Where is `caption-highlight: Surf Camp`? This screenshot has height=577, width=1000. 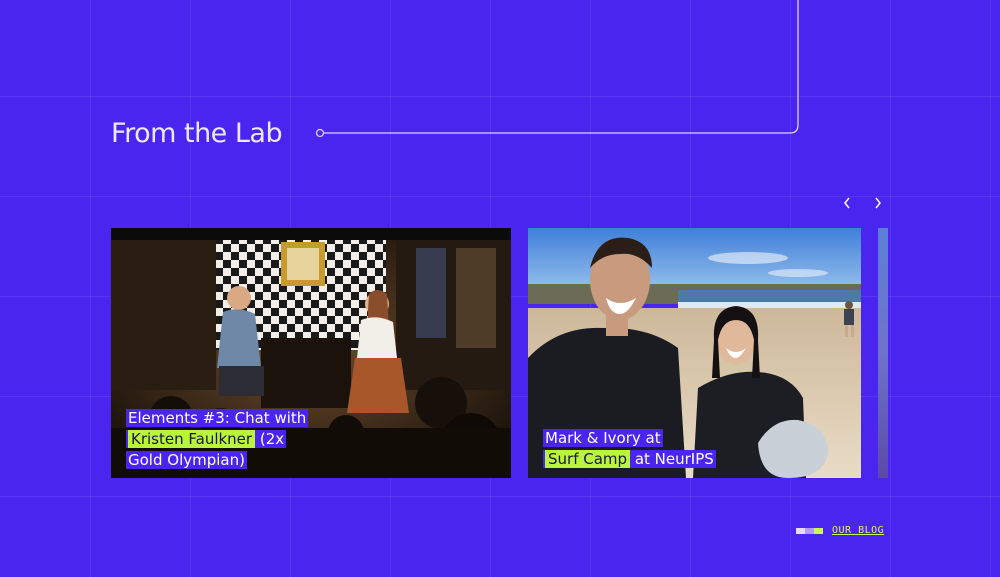
caption-highlight: Surf Camp is located at coordinates (588, 459).